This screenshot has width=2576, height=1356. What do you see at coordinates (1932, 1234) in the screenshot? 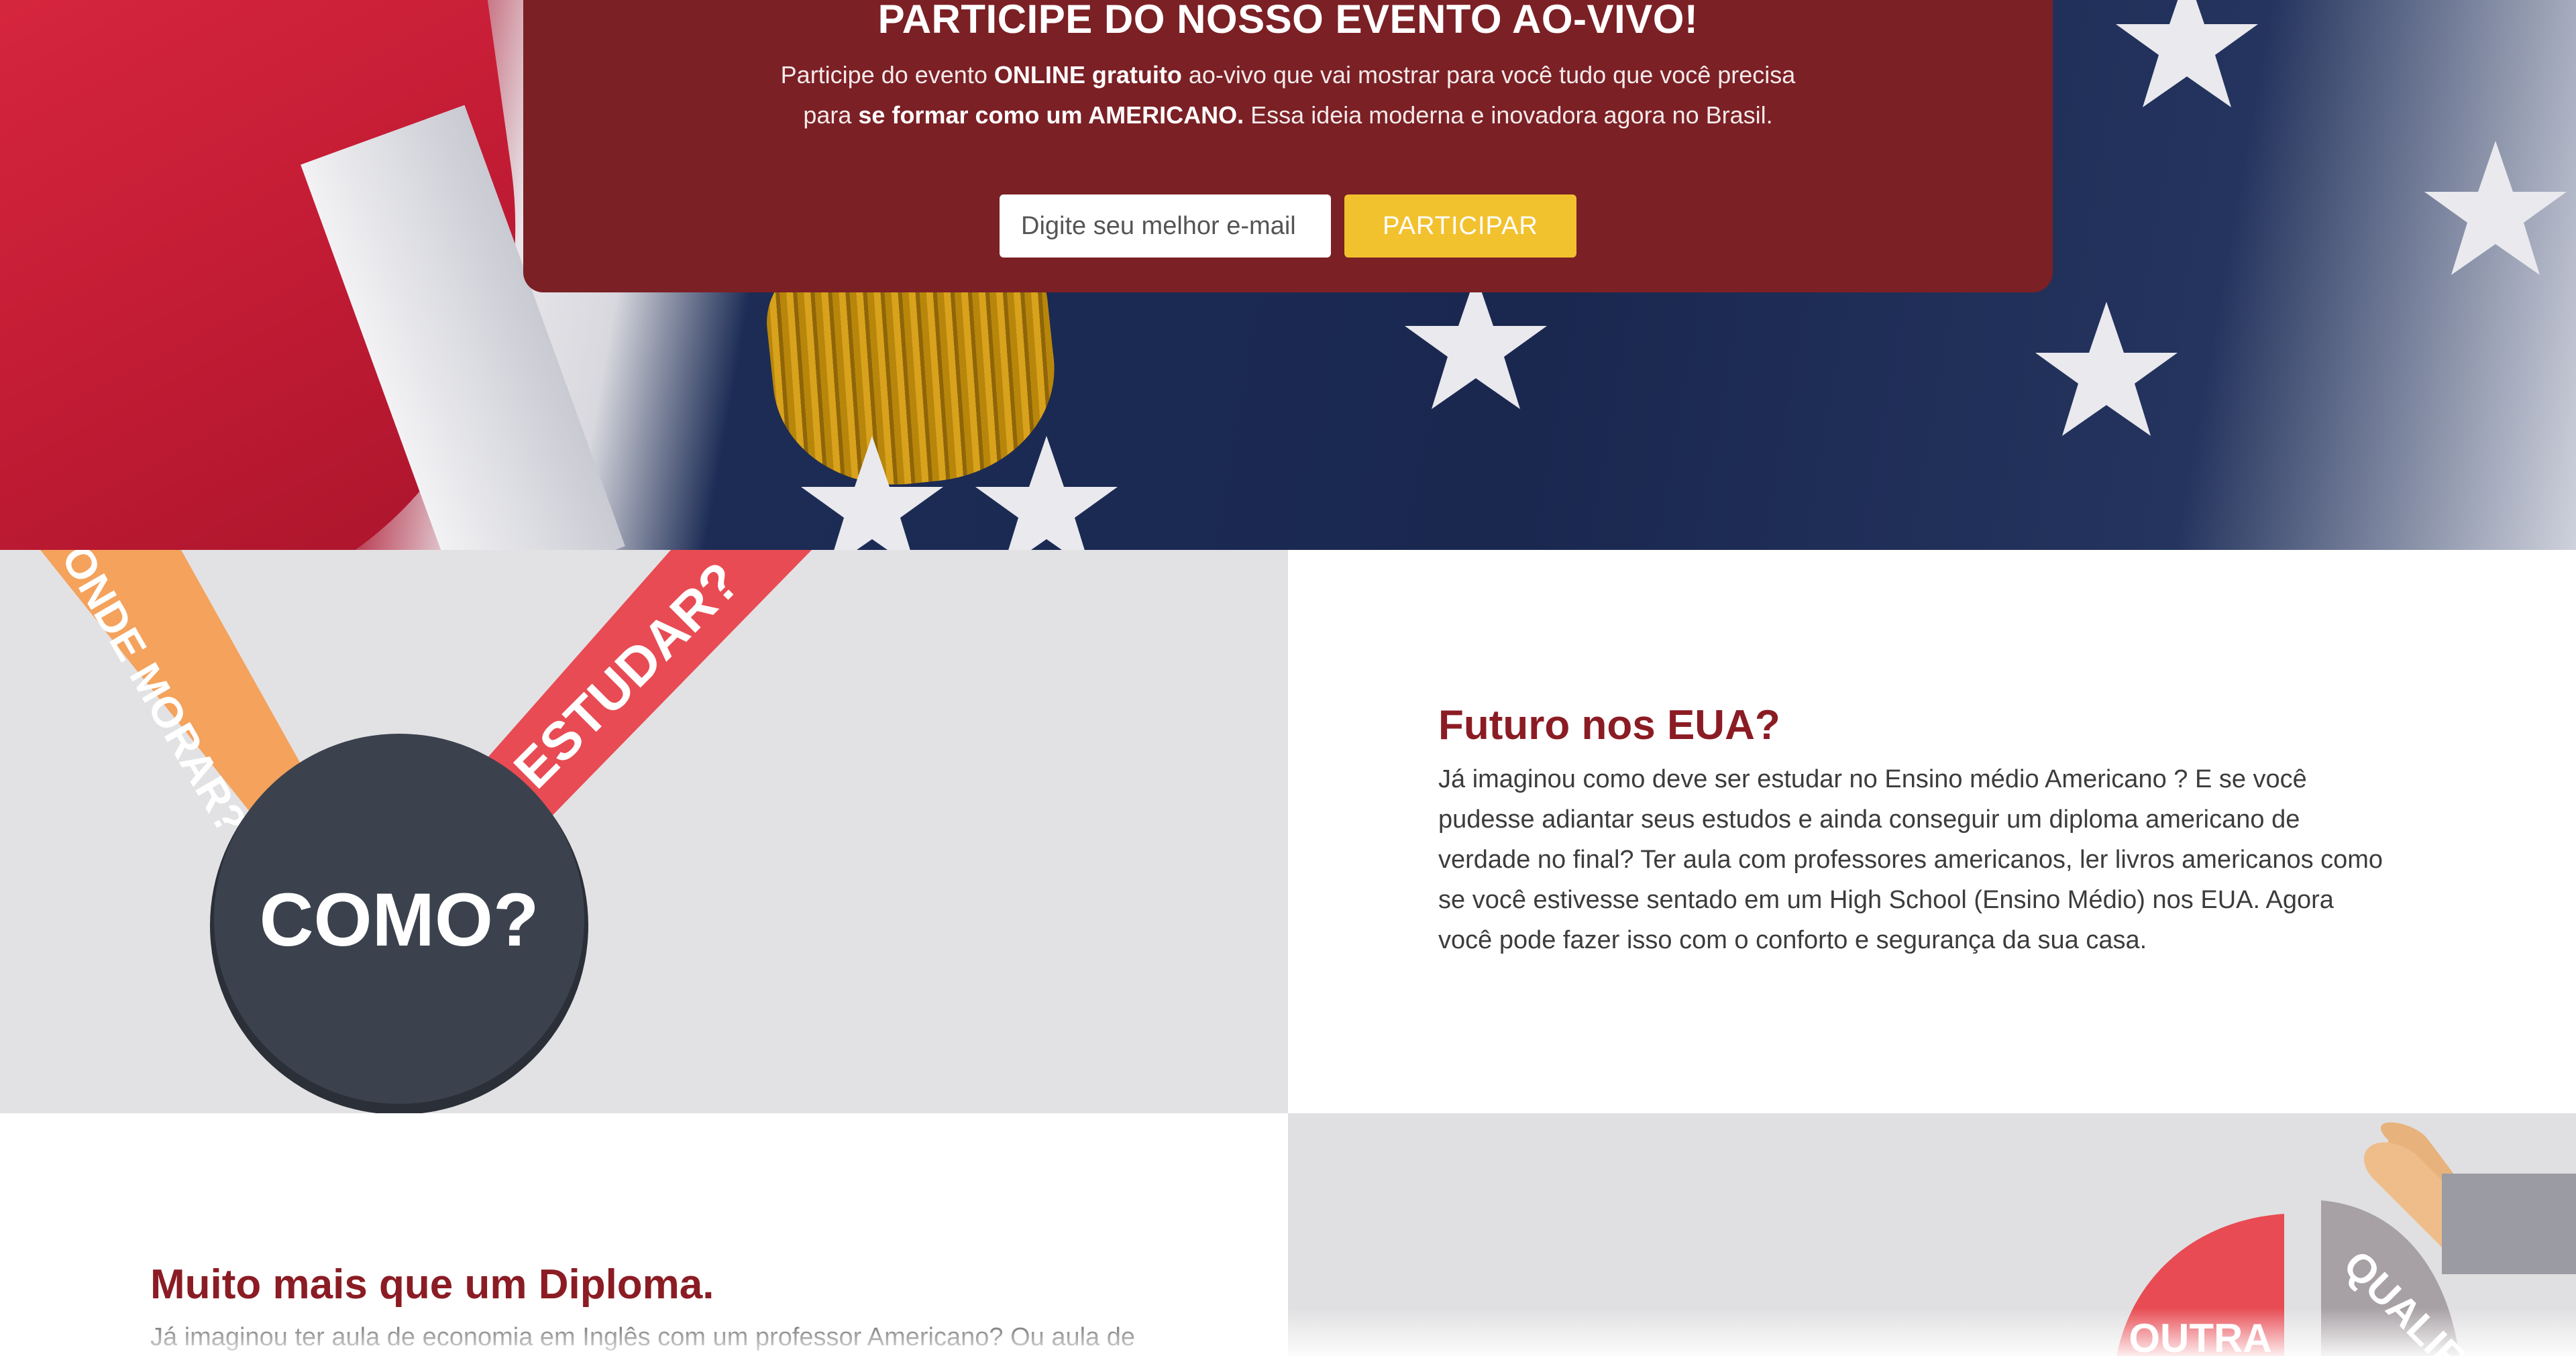
I see `qualificacao-illustration: OUTRA QUALIFI` at bounding box center [1932, 1234].